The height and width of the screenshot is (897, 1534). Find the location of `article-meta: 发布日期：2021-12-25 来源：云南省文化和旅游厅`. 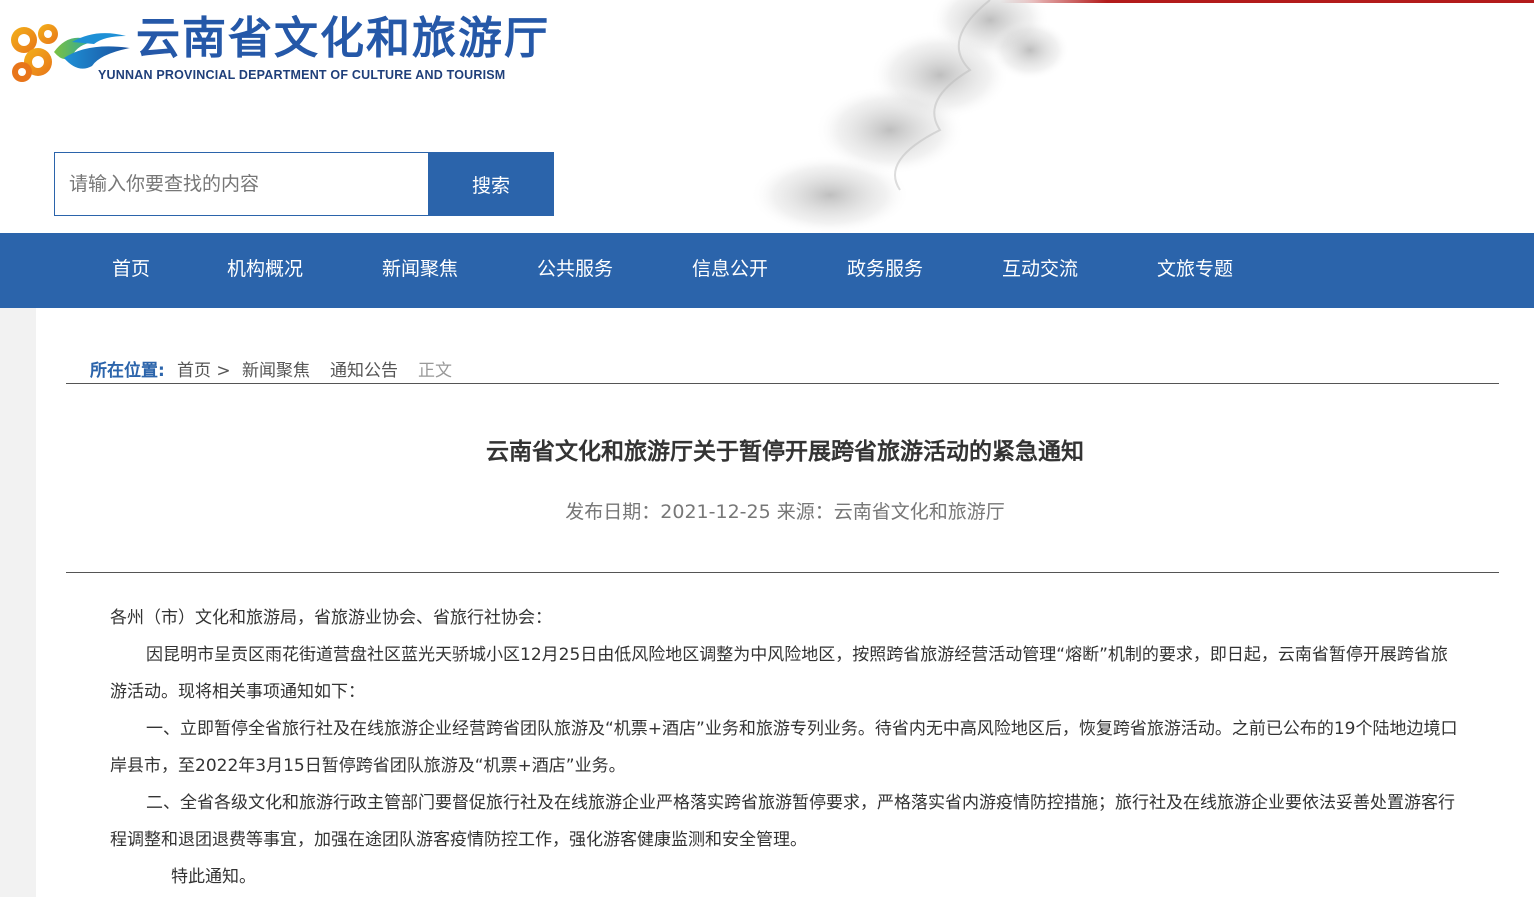

article-meta: 发布日期：2021-12-25 来源：云南省文化和旅游厅 is located at coordinates (785, 510).